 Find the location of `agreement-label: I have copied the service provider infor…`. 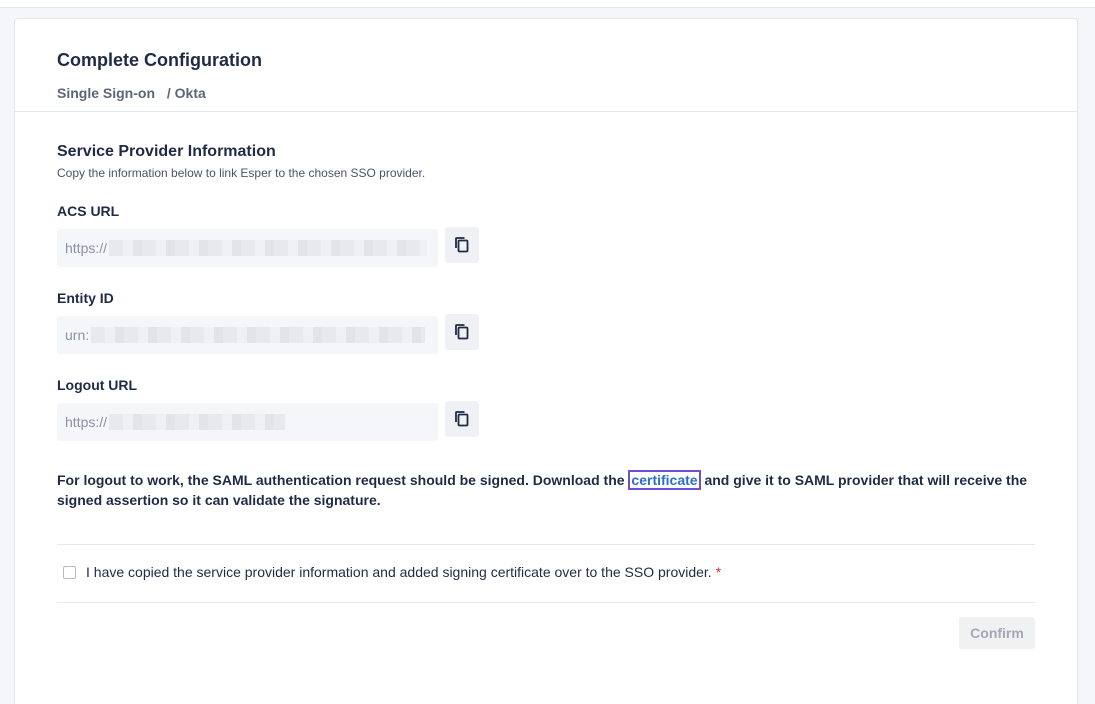

agreement-label: I have copied the service provider infor… is located at coordinates (399, 572).